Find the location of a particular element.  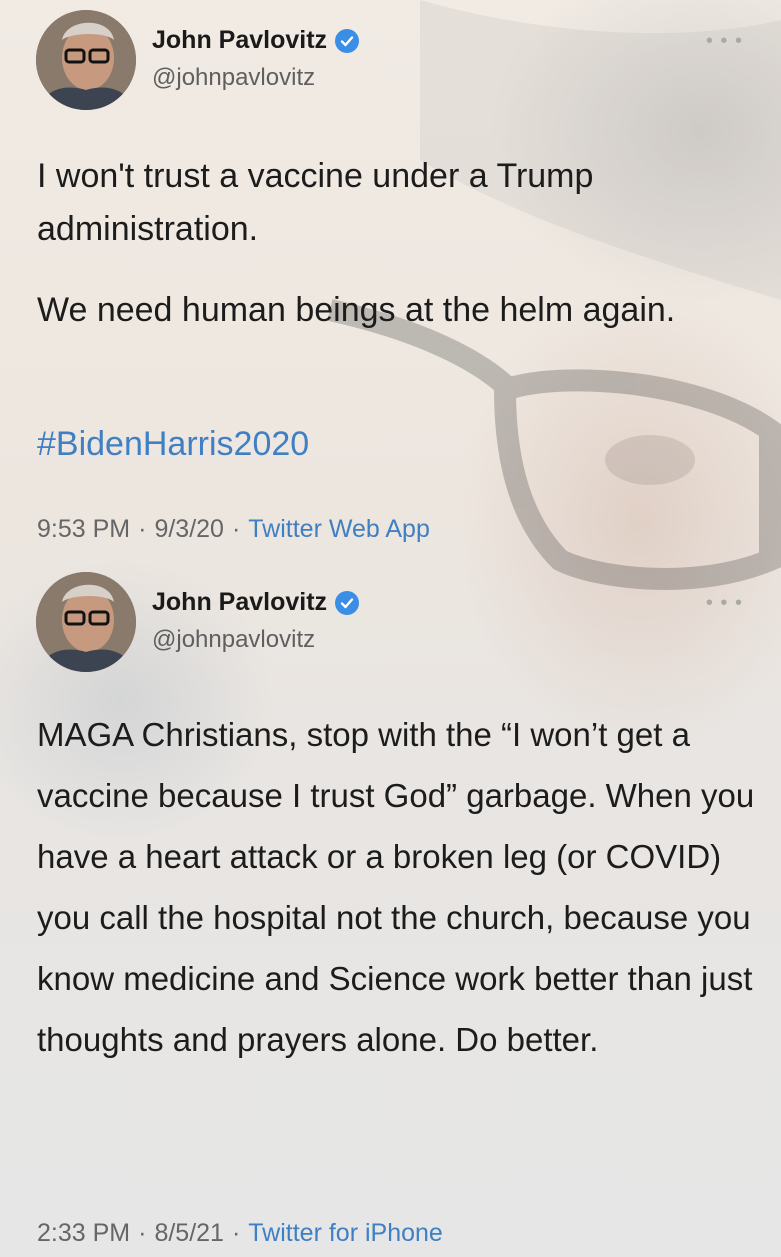

tweet-source-link: Twitter Web App is located at coordinates (339, 529).